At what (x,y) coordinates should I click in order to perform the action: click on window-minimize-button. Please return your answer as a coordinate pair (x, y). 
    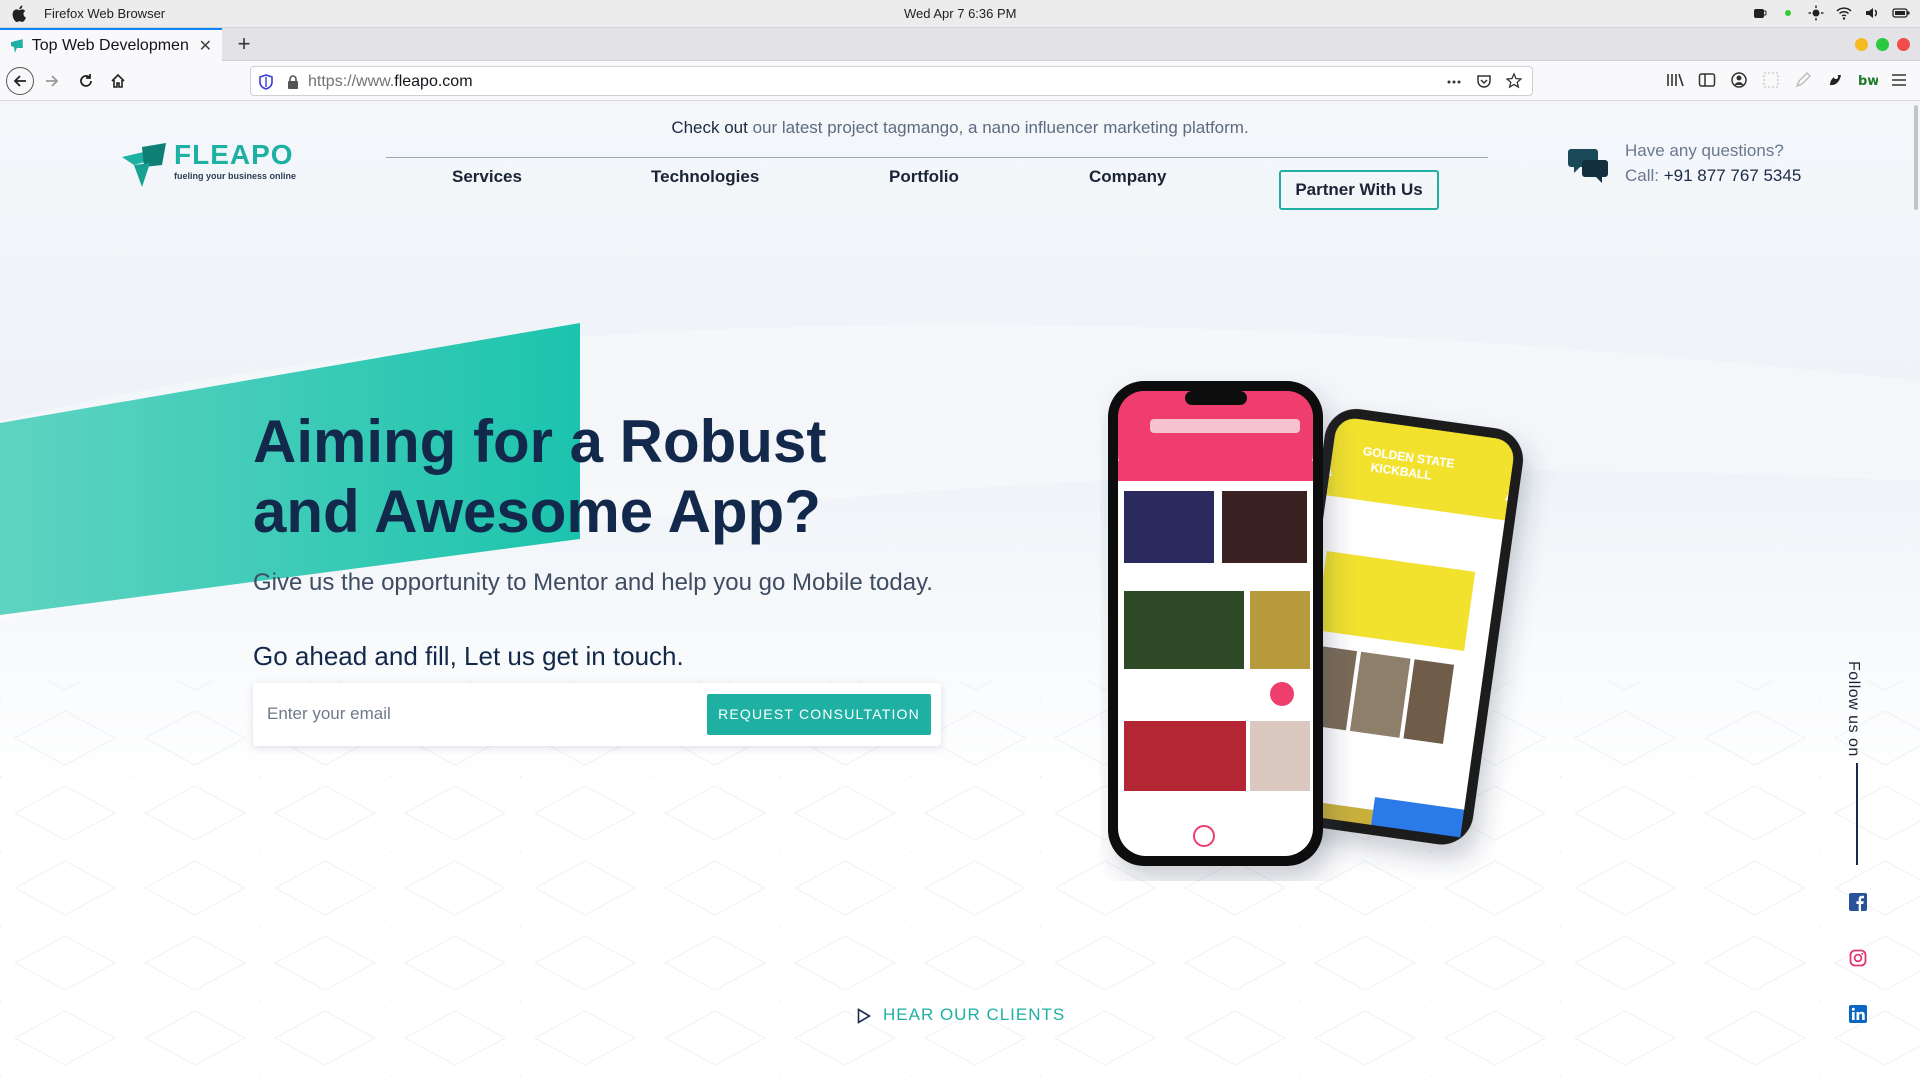
    Looking at the image, I should click on (1861, 44).